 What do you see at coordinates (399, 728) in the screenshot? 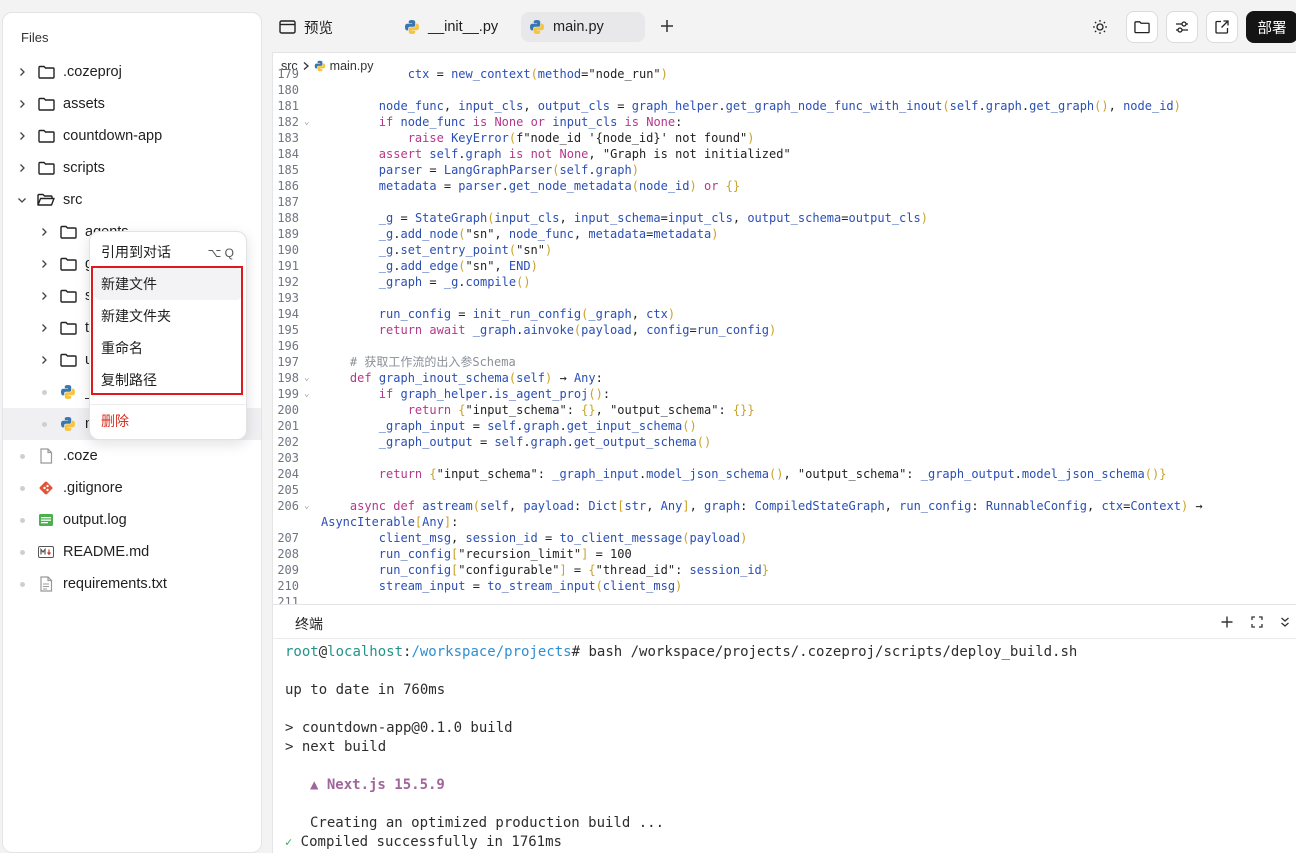
I see `terminal-line: > countdown-app@0.1.0 build` at bounding box center [399, 728].